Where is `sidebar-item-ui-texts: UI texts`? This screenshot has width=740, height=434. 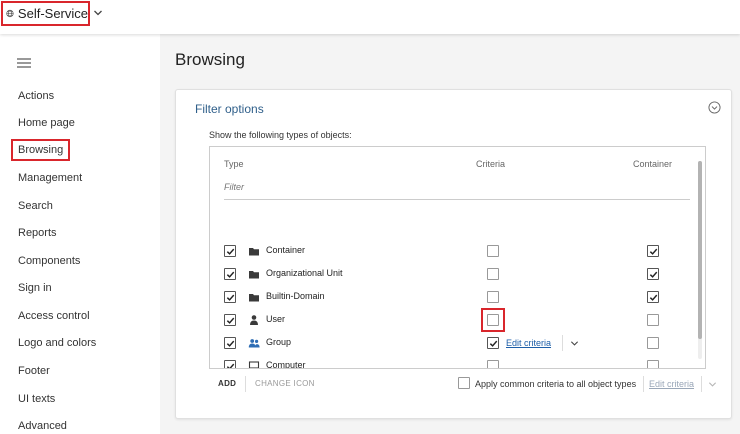 sidebar-item-ui-texts: UI texts is located at coordinates (36, 399).